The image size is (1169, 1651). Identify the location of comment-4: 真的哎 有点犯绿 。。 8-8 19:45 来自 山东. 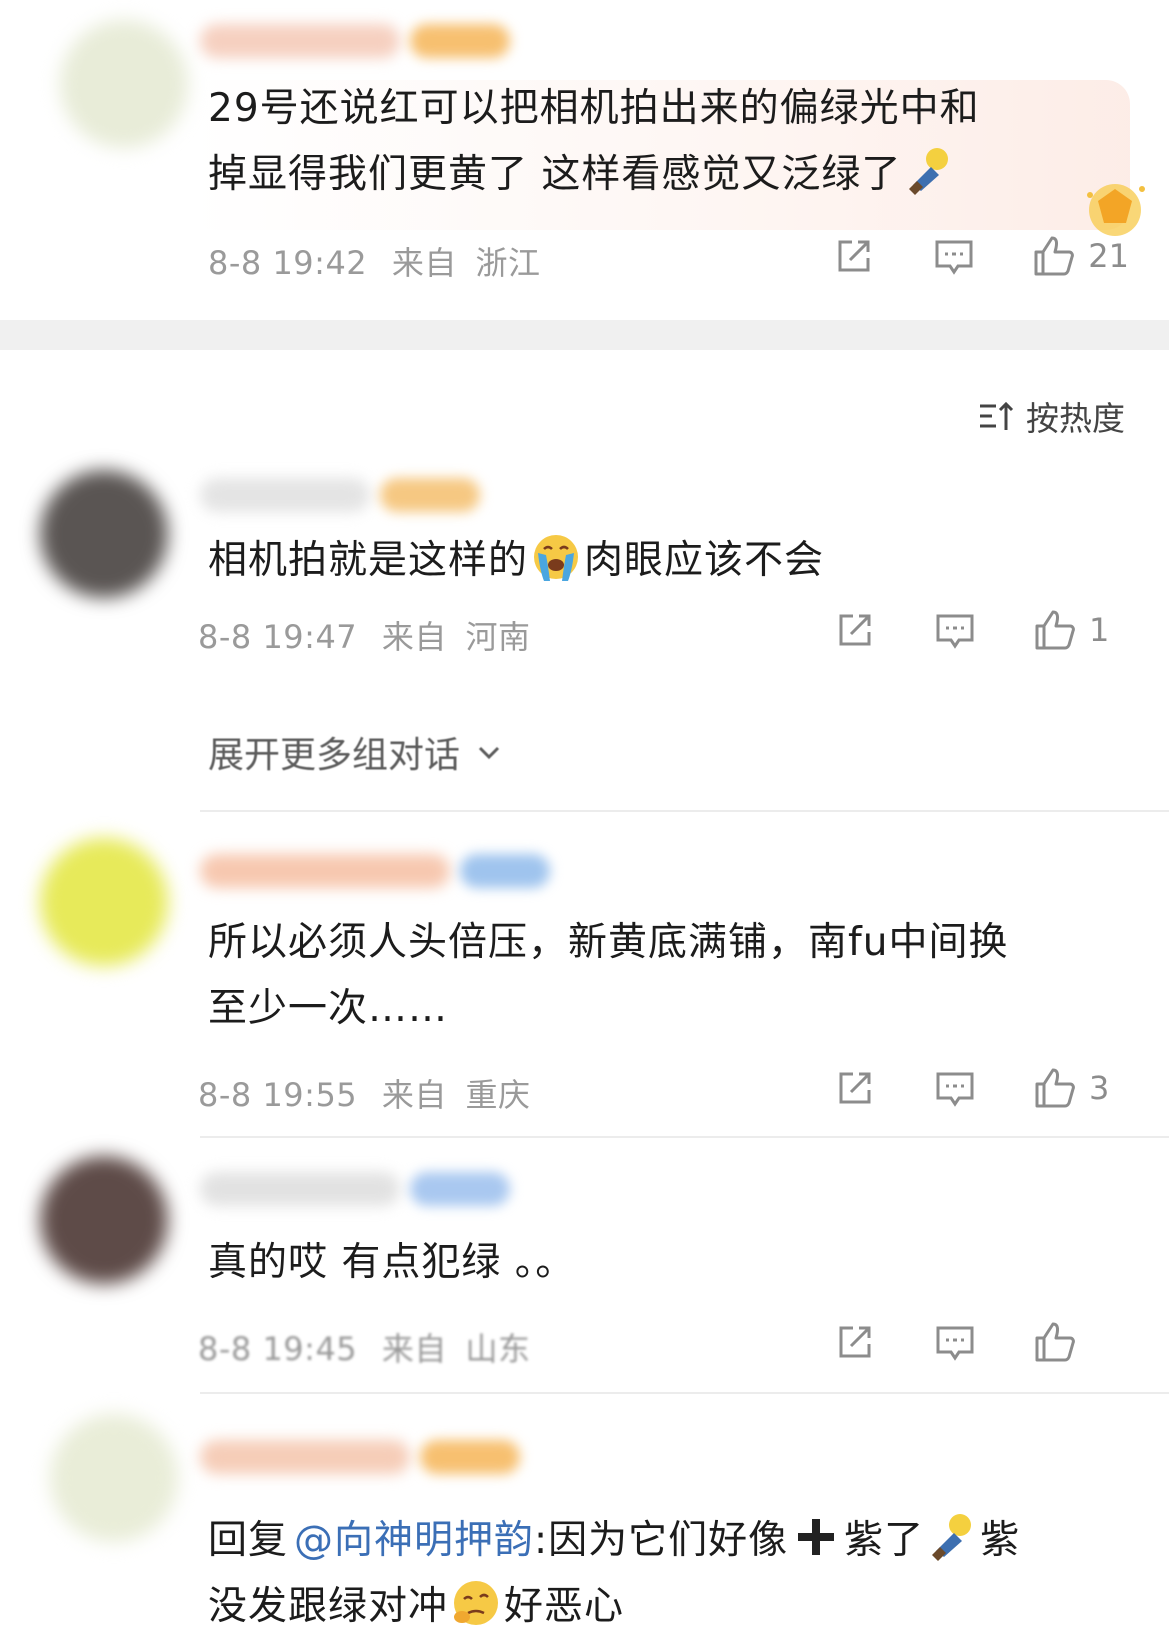
(584, 1270).